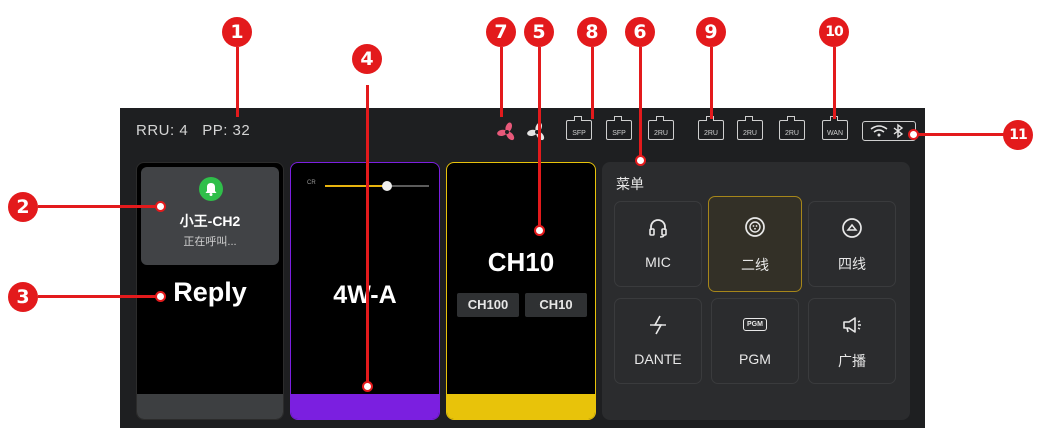 The image size is (1037, 428). Describe the element at coordinates (619, 128) in the screenshot. I see `sfp-port-2-icon: SFP` at that location.